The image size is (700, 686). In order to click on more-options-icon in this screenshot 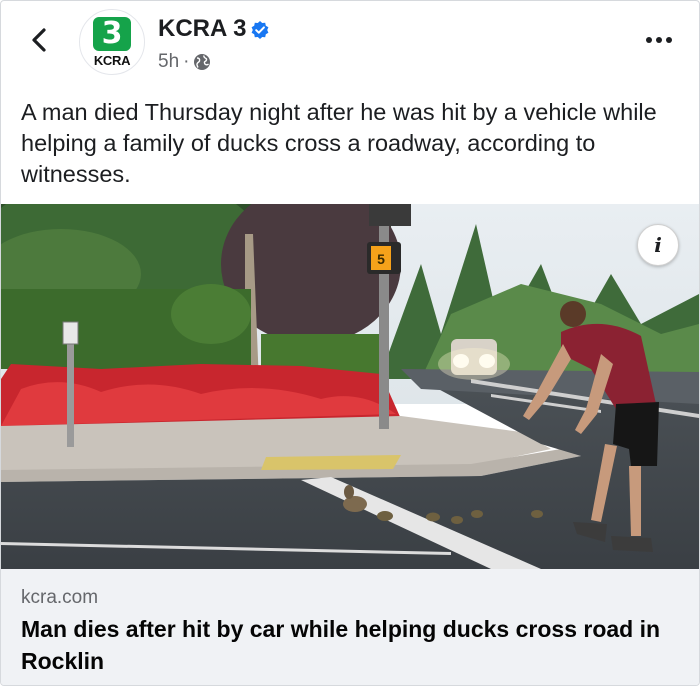, I will do `click(659, 40)`.